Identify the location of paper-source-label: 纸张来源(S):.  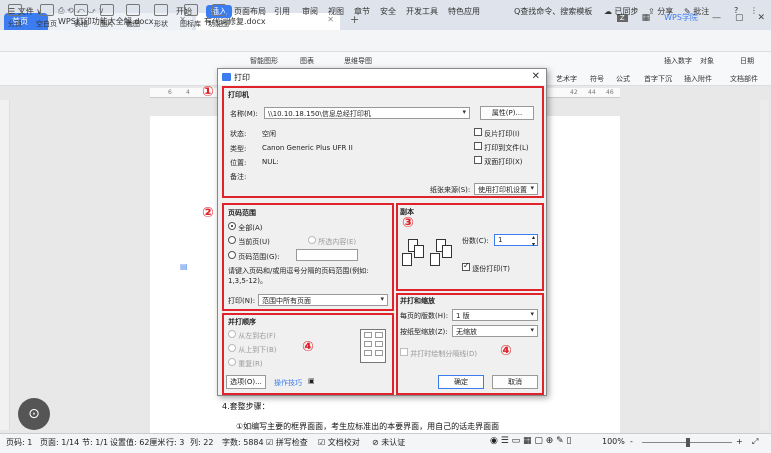
(450, 190).